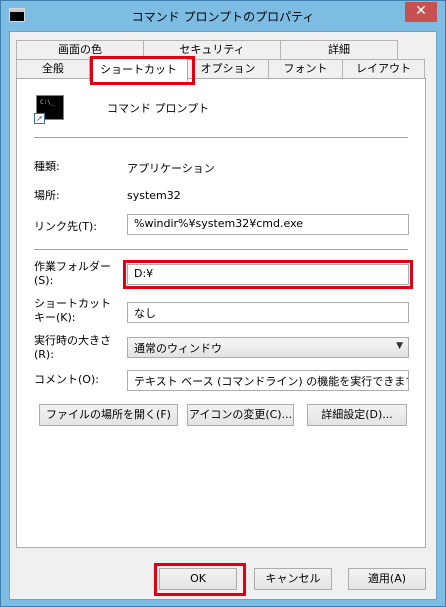  I want to click on tab-row-front: 全般 ショートカット オプション フォント レイアウト, so click(220, 69).